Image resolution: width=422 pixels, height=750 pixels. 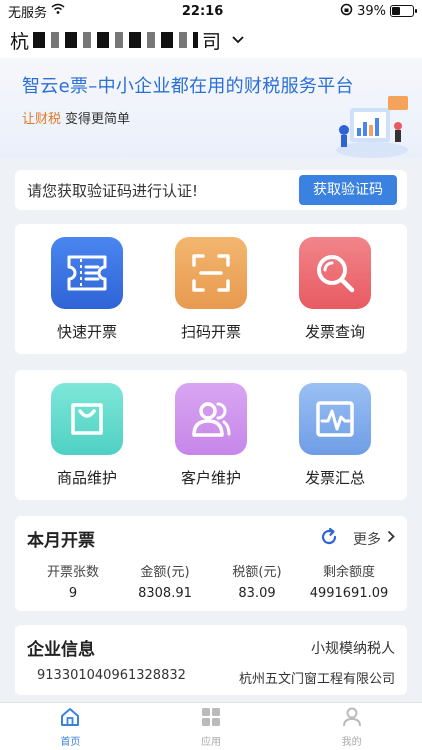 What do you see at coordinates (202, 11) in the screenshot?
I see `clock-text: 22:16` at bounding box center [202, 11].